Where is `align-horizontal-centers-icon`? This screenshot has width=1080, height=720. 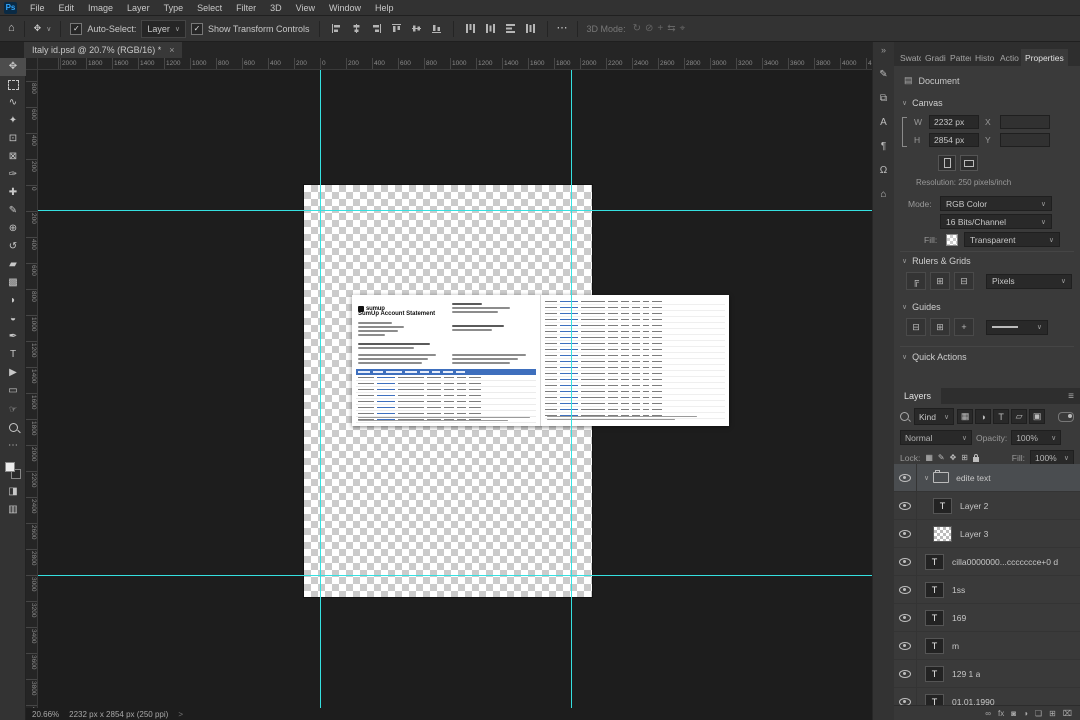
align-horizontal-centers-icon is located at coordinates (356, 28).